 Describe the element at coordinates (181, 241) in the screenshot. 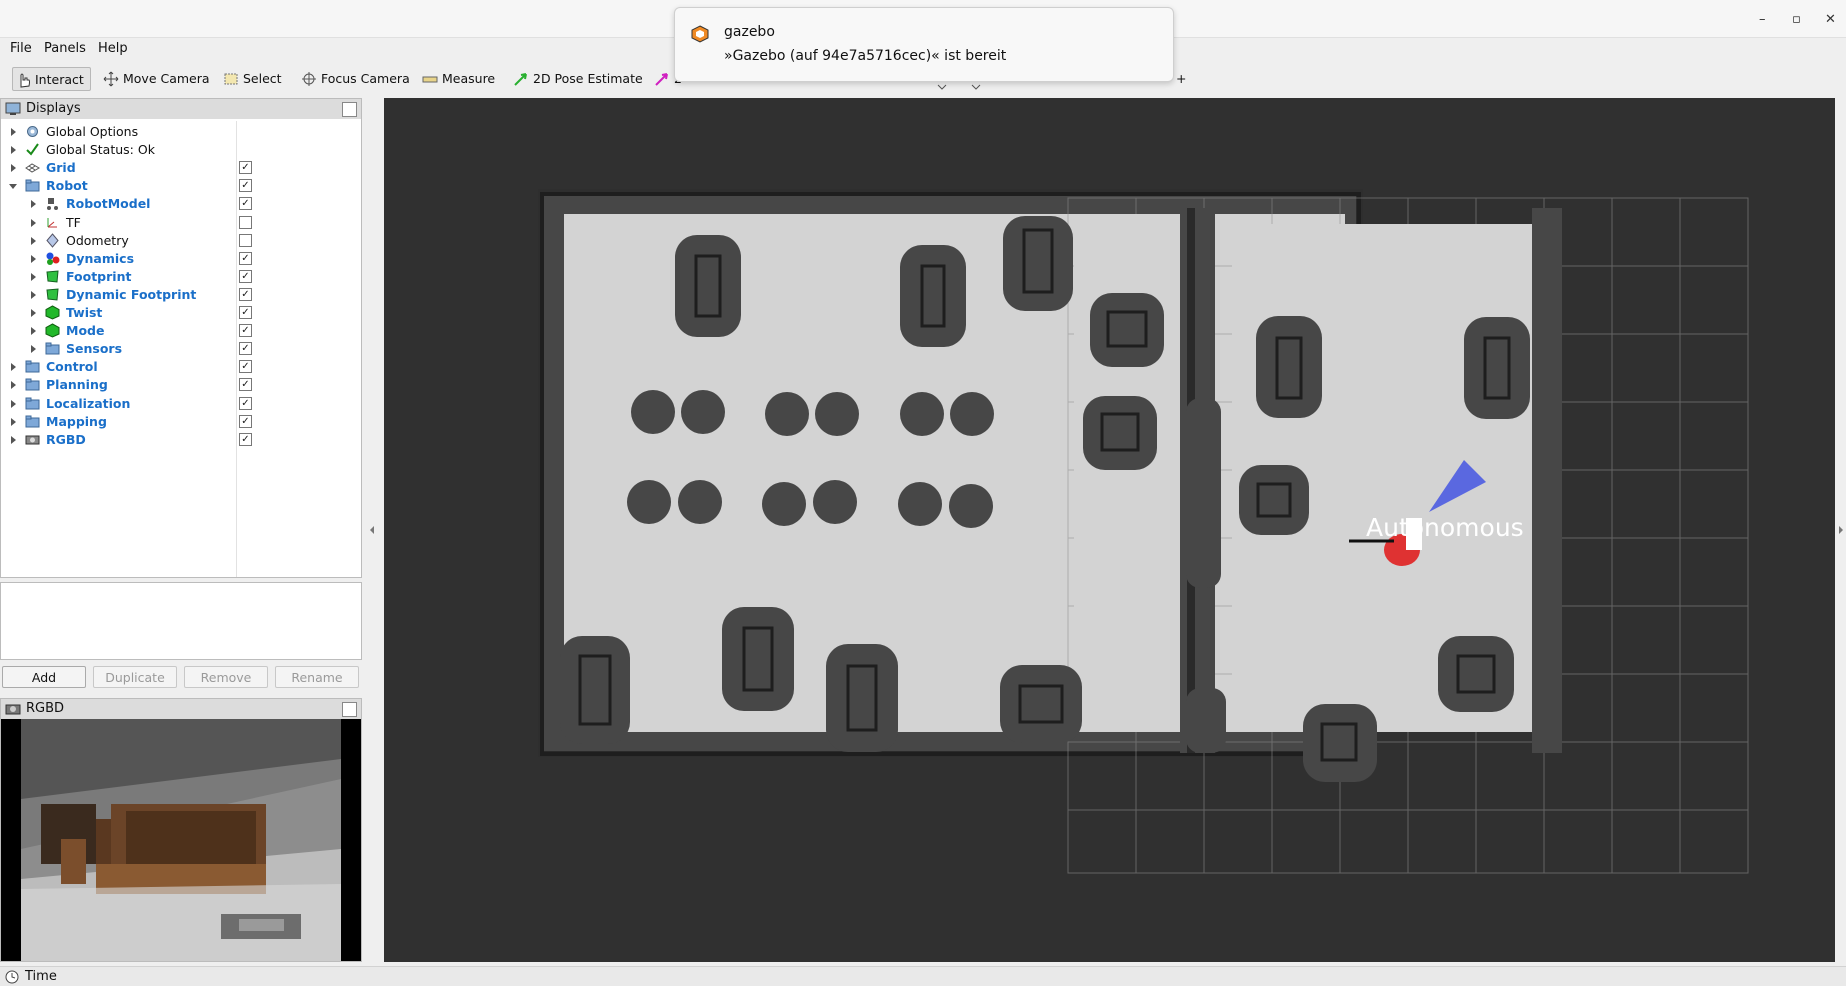

I see `display-item-odometry: Odometry` at that location.